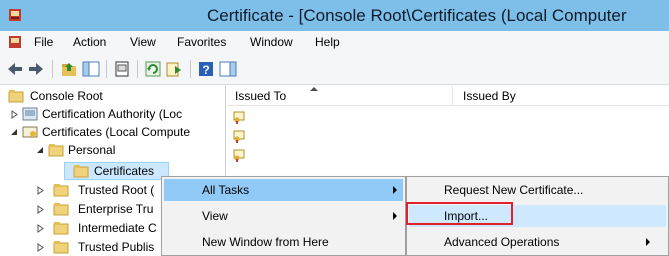  Describe the element at coordinates (116, 132) in the screenshot. I see `tree-item-label: Certificates (Local Compute` at that location.